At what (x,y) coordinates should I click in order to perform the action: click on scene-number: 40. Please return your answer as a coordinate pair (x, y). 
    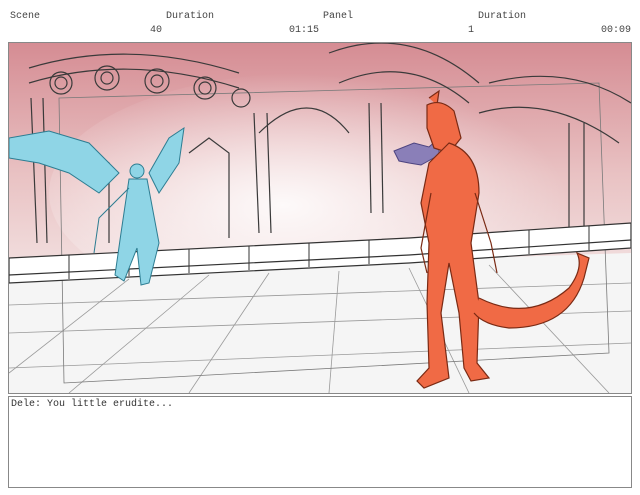
    Looking at the image, I should click on (156, 30).